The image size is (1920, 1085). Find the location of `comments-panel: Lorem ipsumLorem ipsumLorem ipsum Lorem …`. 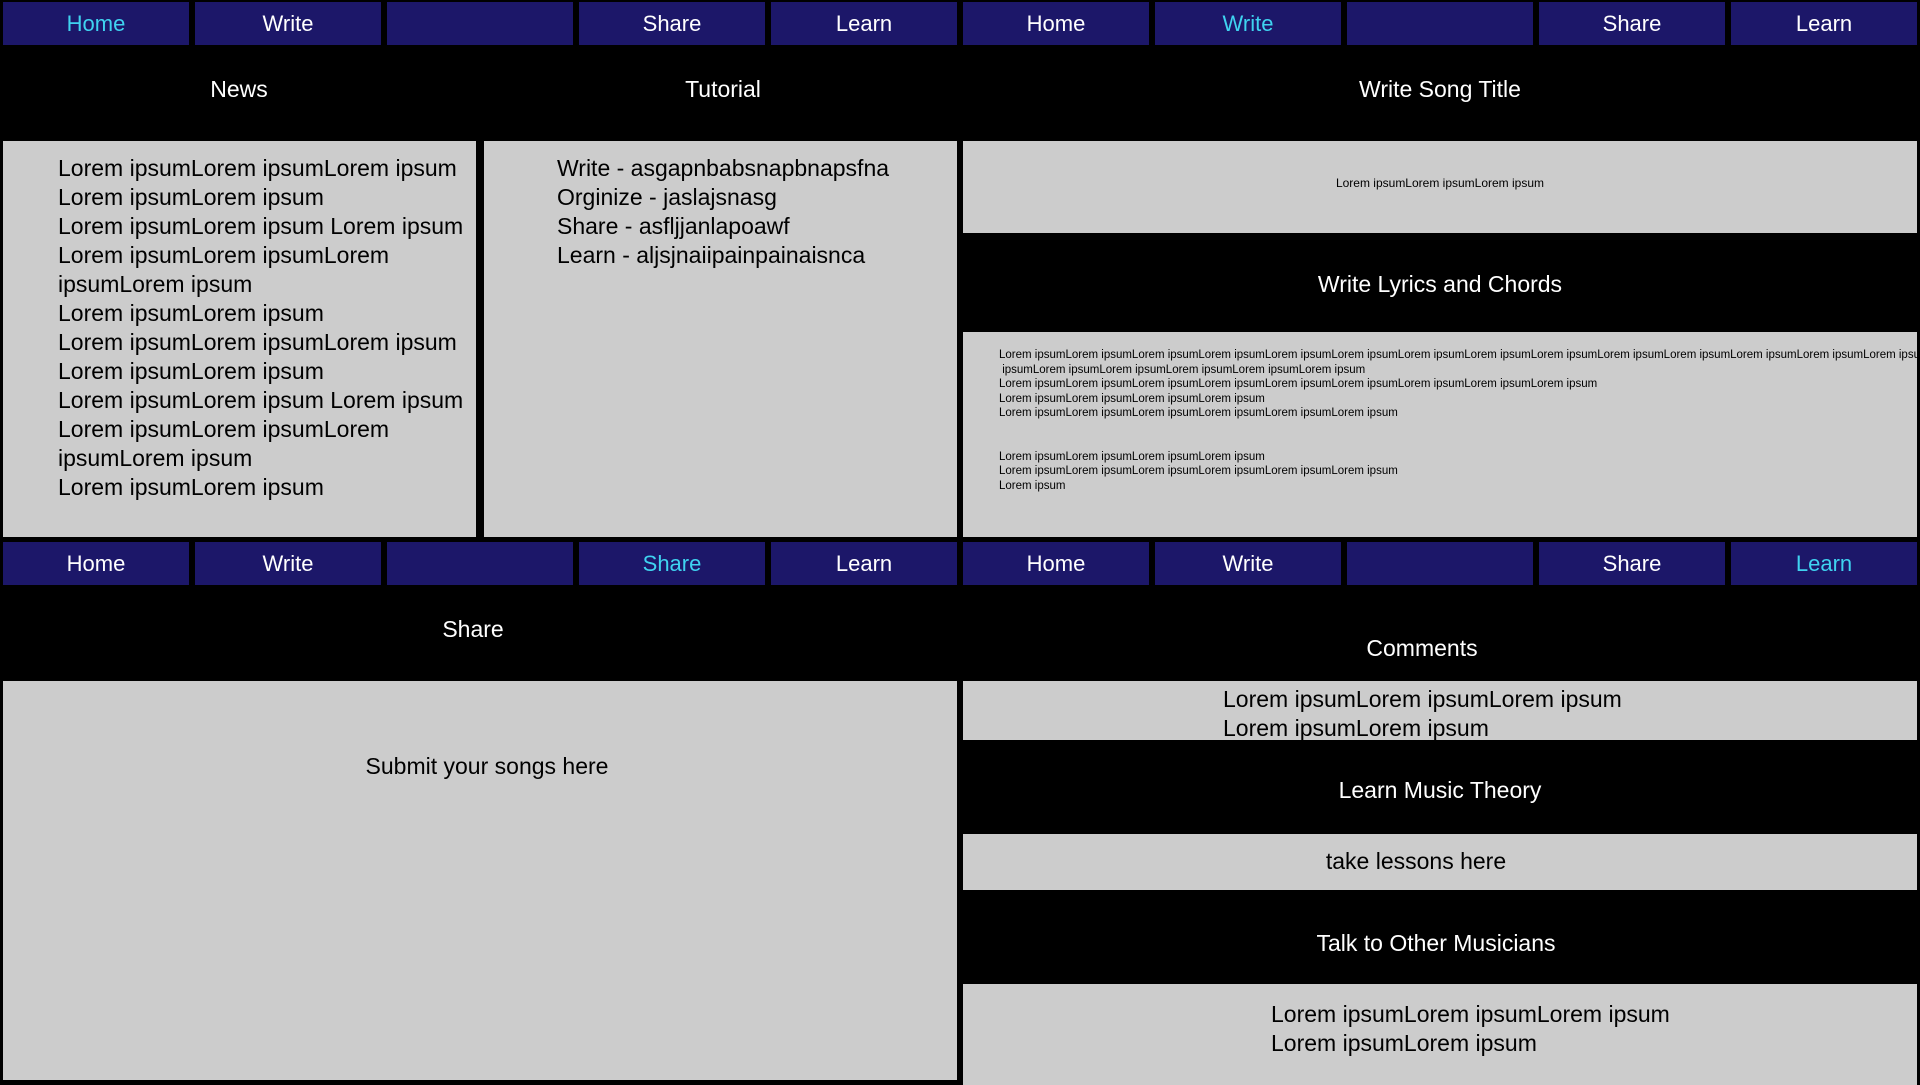

comments-panel: Lorem ipsumLorem ipsumLorem ipsum Lorem … is located at coordinates (1440, 711).